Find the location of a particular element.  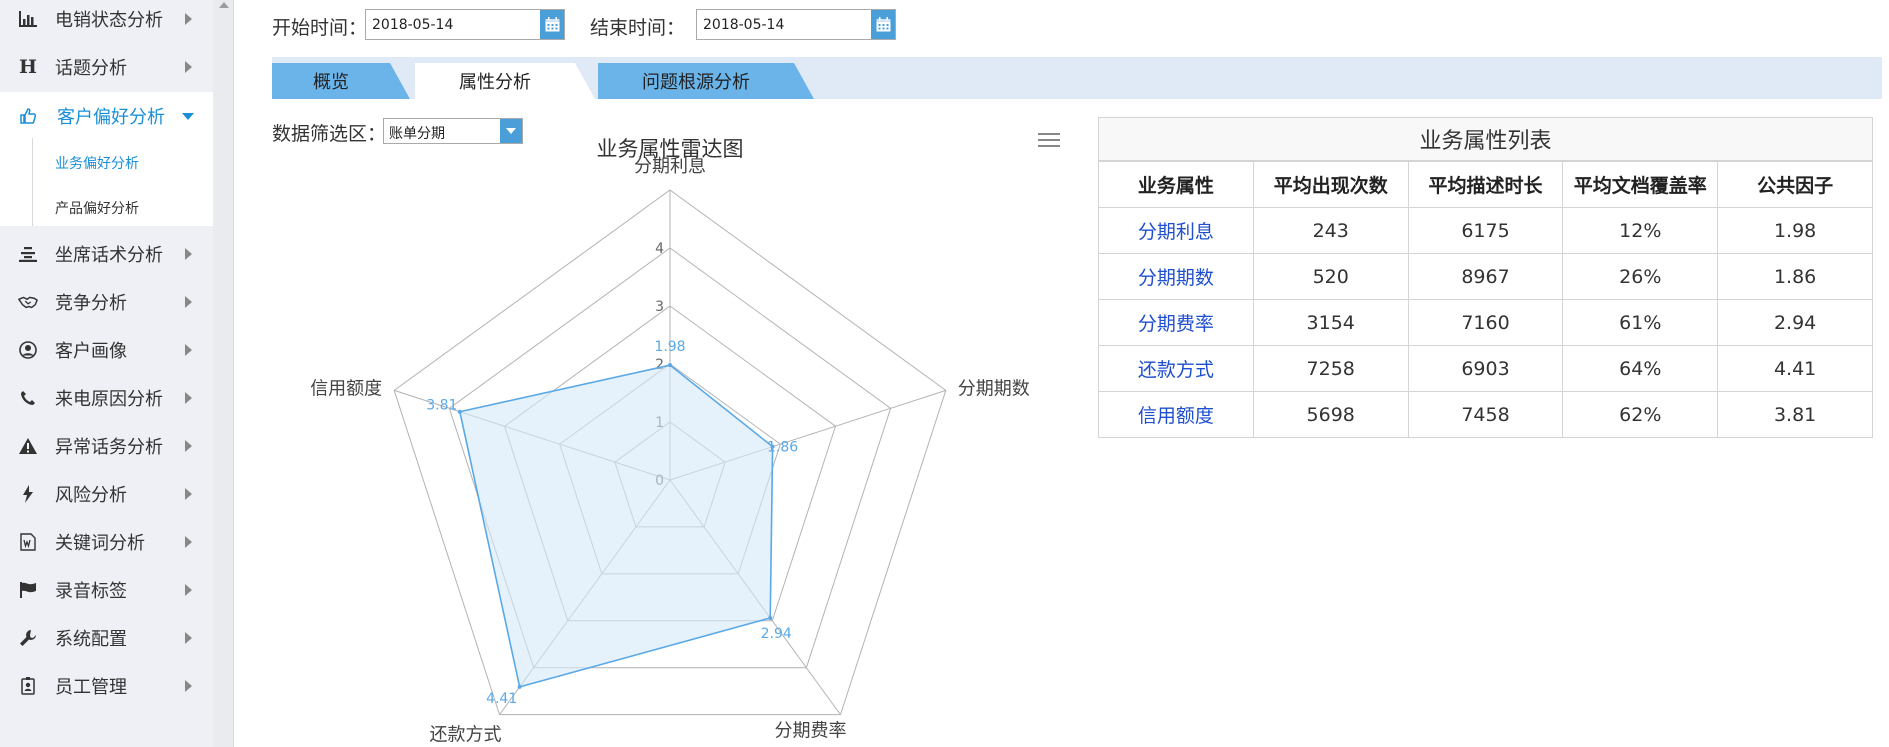

end-date-field is located at coordinates (796, 24).